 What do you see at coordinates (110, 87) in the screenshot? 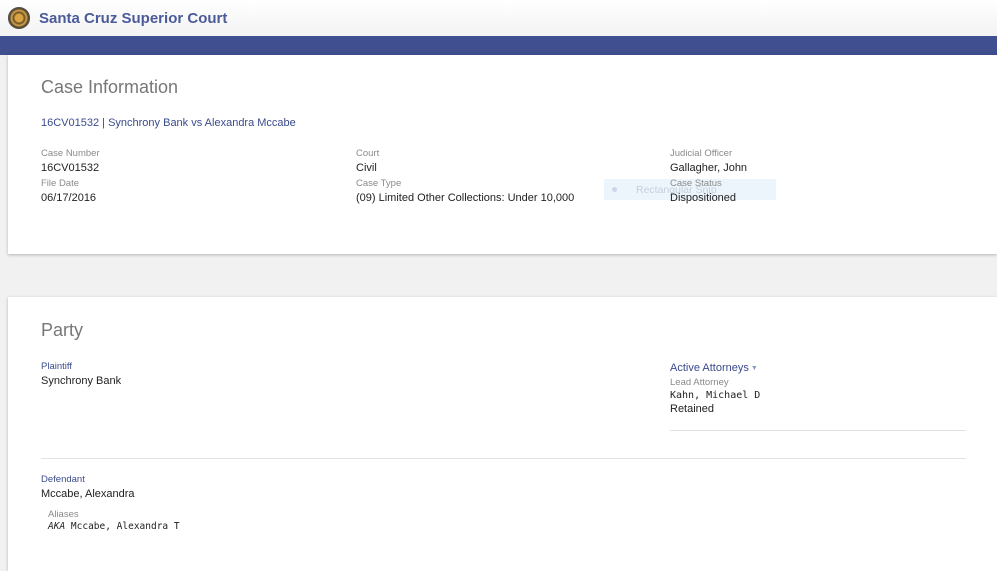
I see `case-information-heading: Case Information` at bounding box center [110, 87].